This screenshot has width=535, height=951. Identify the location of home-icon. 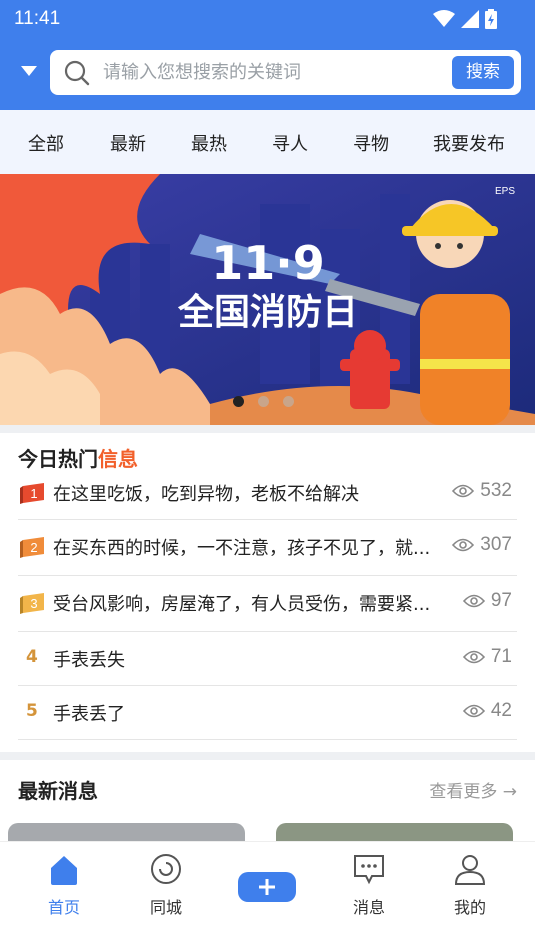
(64, 870).